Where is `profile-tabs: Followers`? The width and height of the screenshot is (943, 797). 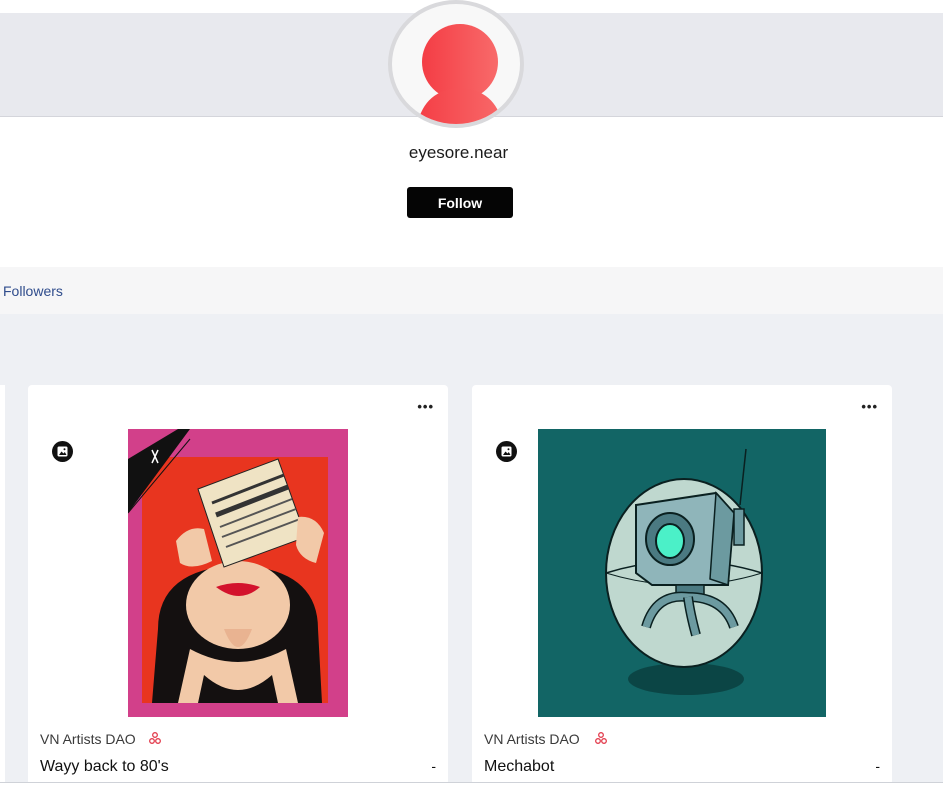 profile-tabs: Followers is located at coordinates (471, 290).